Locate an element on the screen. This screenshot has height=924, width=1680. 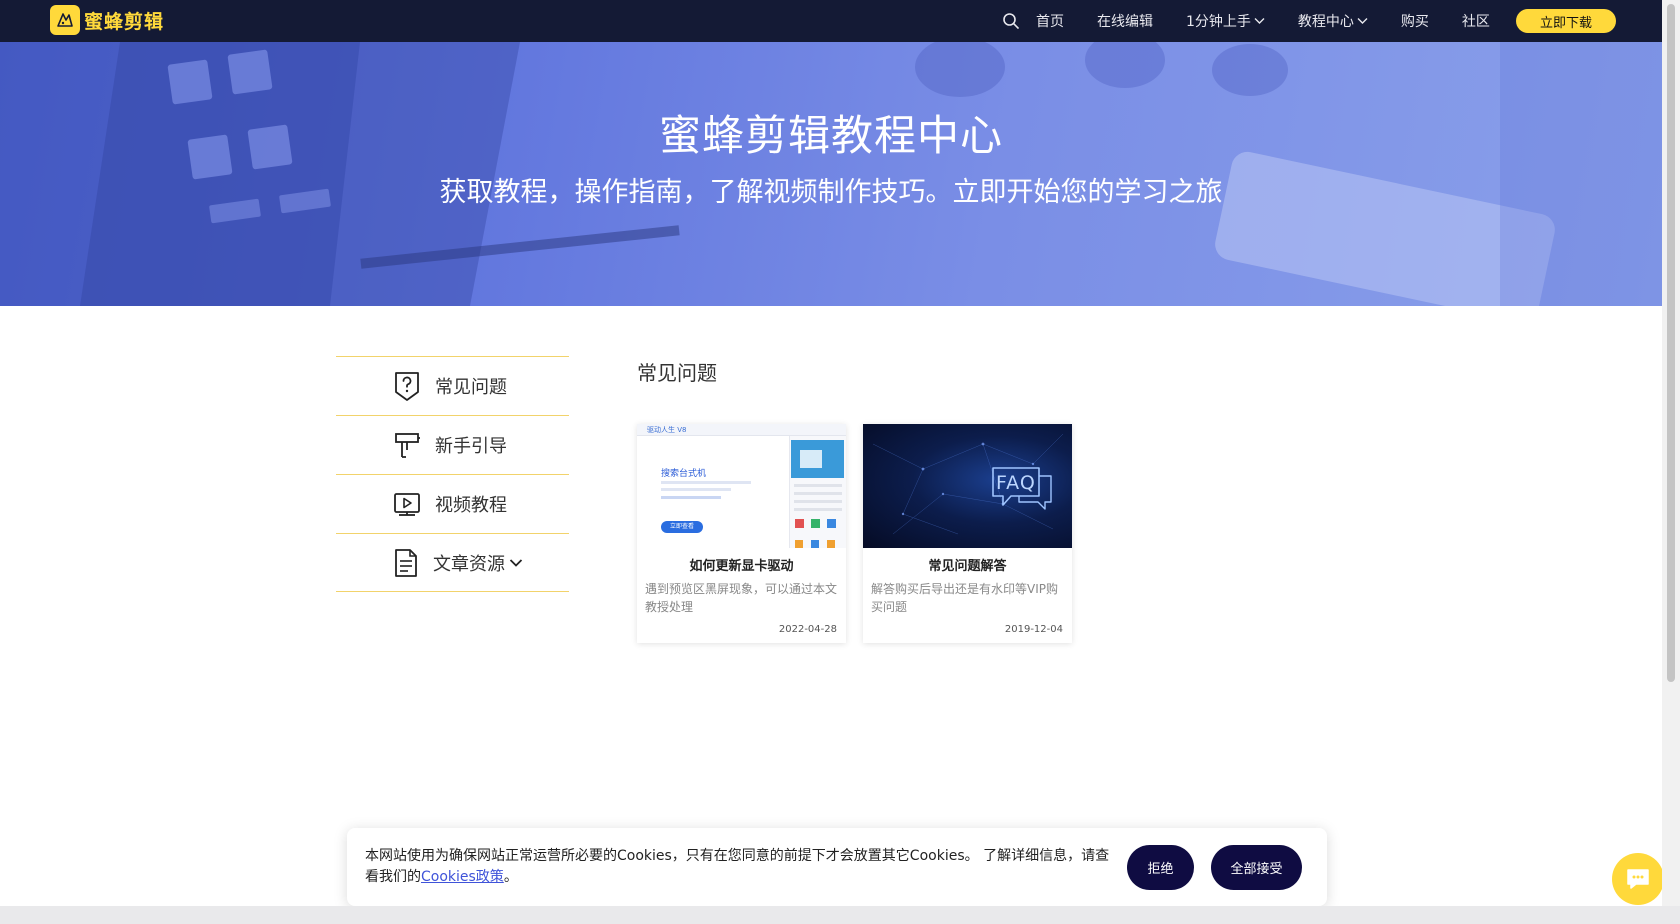
search-icon is located at coordinates (1011, 21).